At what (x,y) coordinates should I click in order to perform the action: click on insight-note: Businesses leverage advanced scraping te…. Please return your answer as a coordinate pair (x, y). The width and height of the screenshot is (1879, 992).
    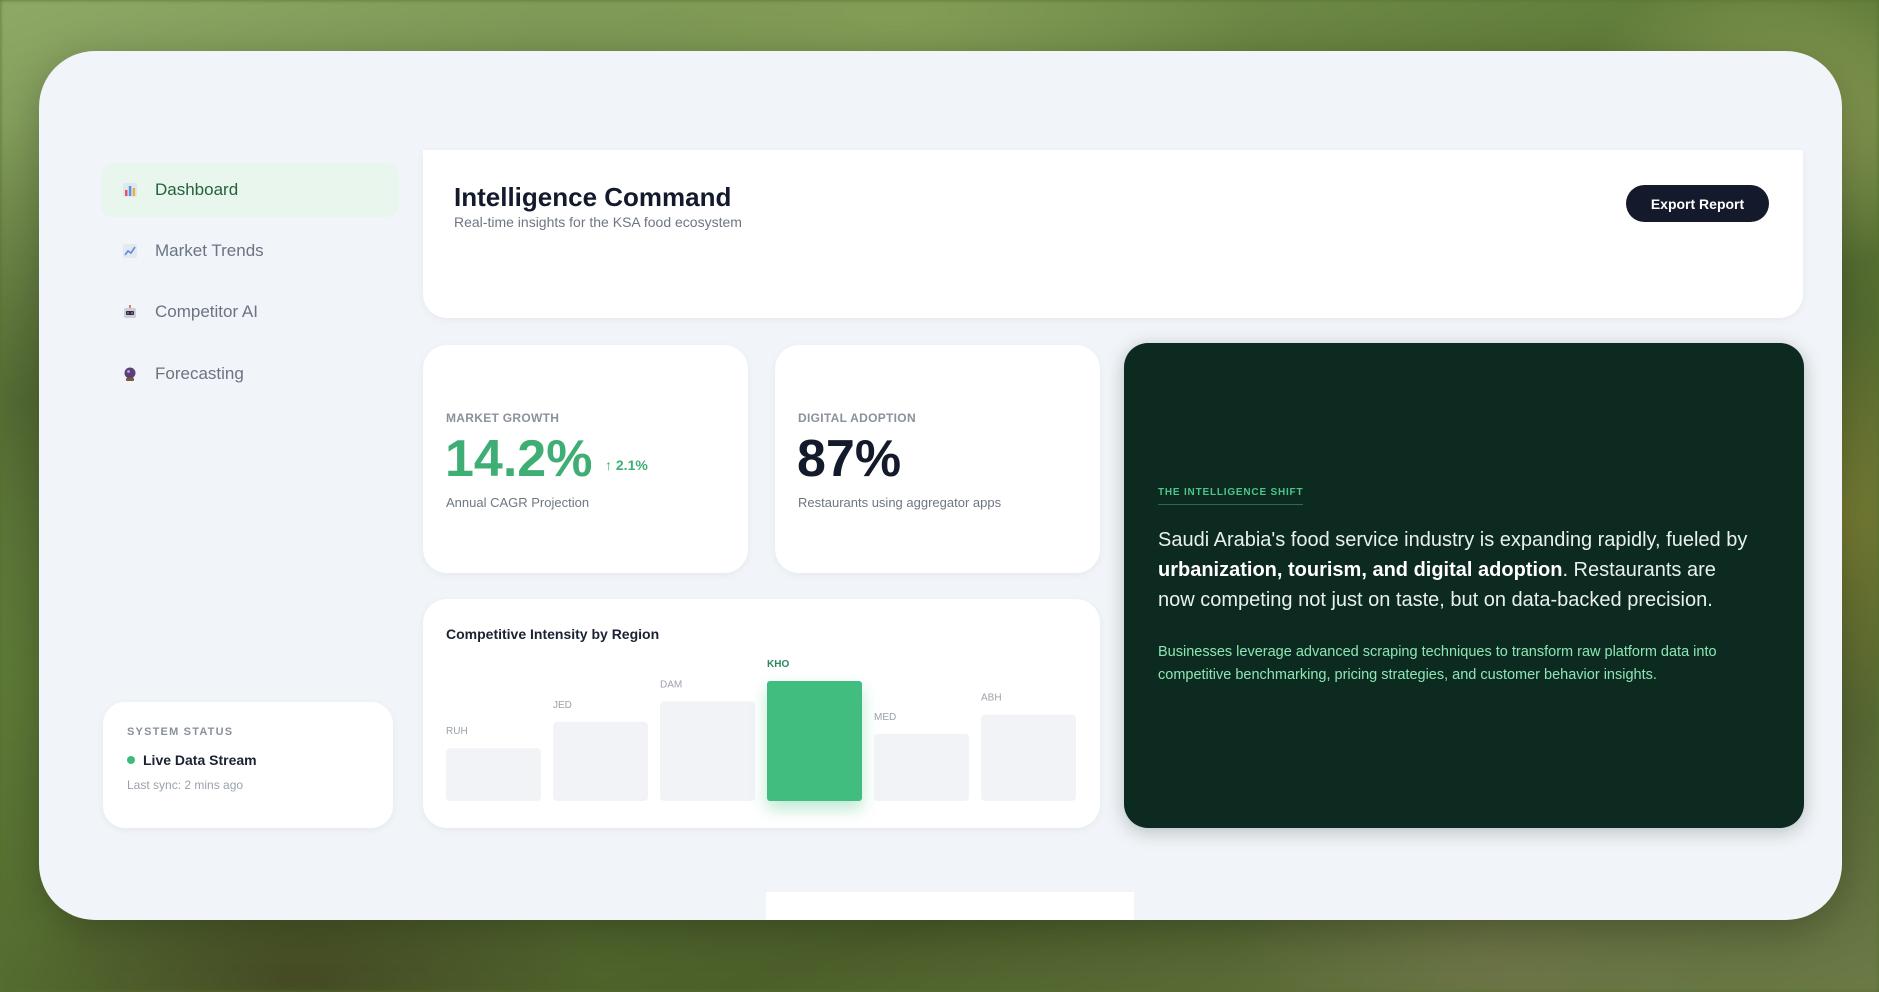
    Looking at the image, I should click on (1437, 663).